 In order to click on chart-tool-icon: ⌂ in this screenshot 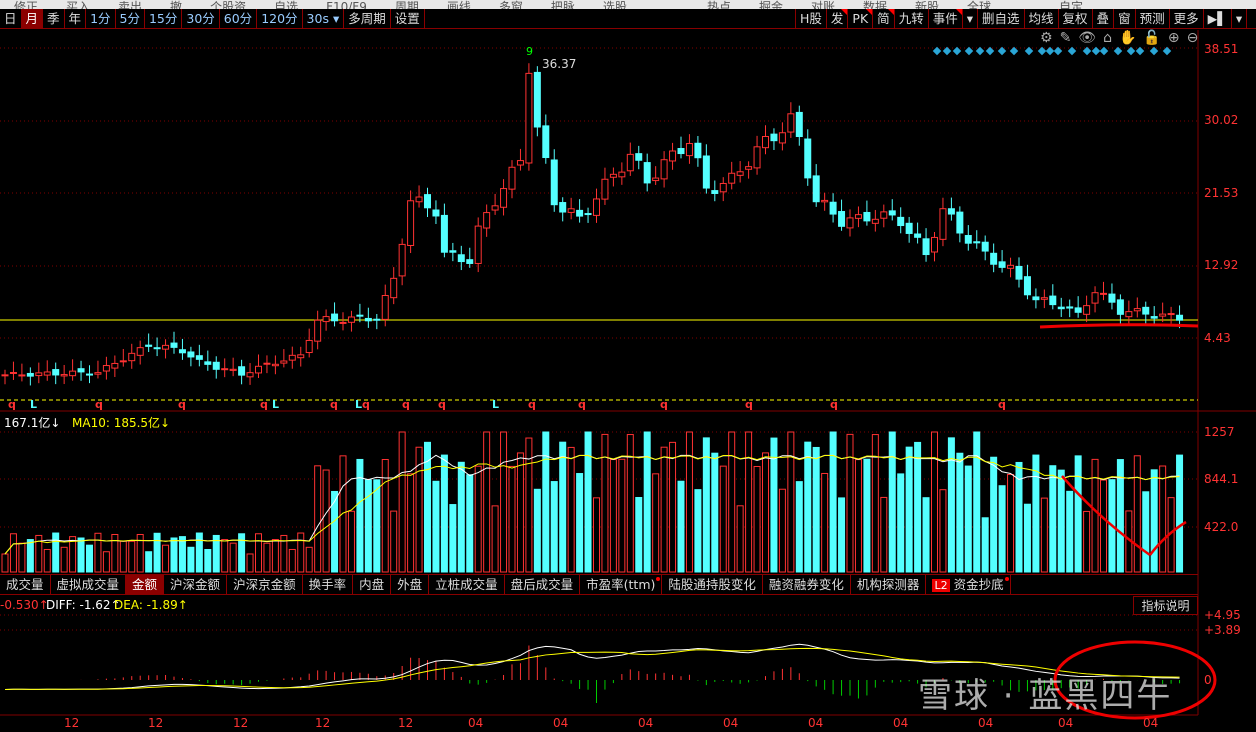, I will do `click(1107, 38)`.